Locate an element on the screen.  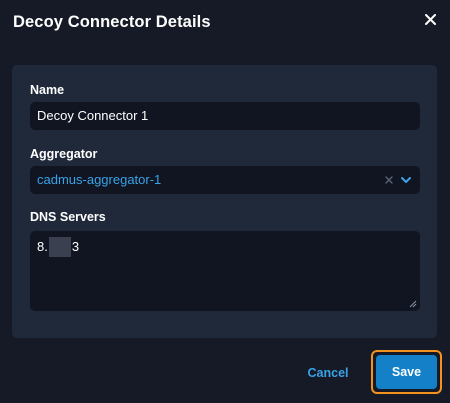
name-value: Decoy Connector 1 is located at coordinates (93, 115).